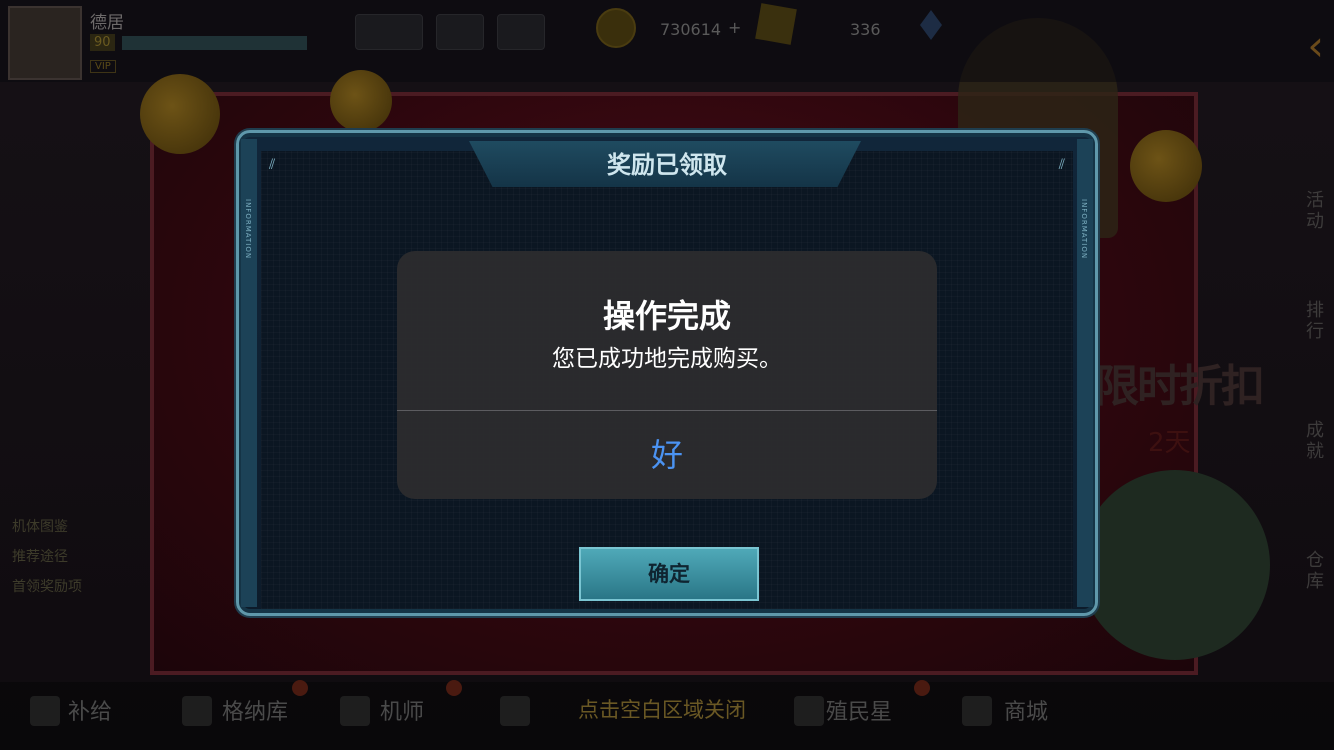 The image size is (1334, 750). What do you see at coordinates (1315, 46) in the screenshot?
I see `back-arrow-icon: ‹` at bounding box center [1315, 46].